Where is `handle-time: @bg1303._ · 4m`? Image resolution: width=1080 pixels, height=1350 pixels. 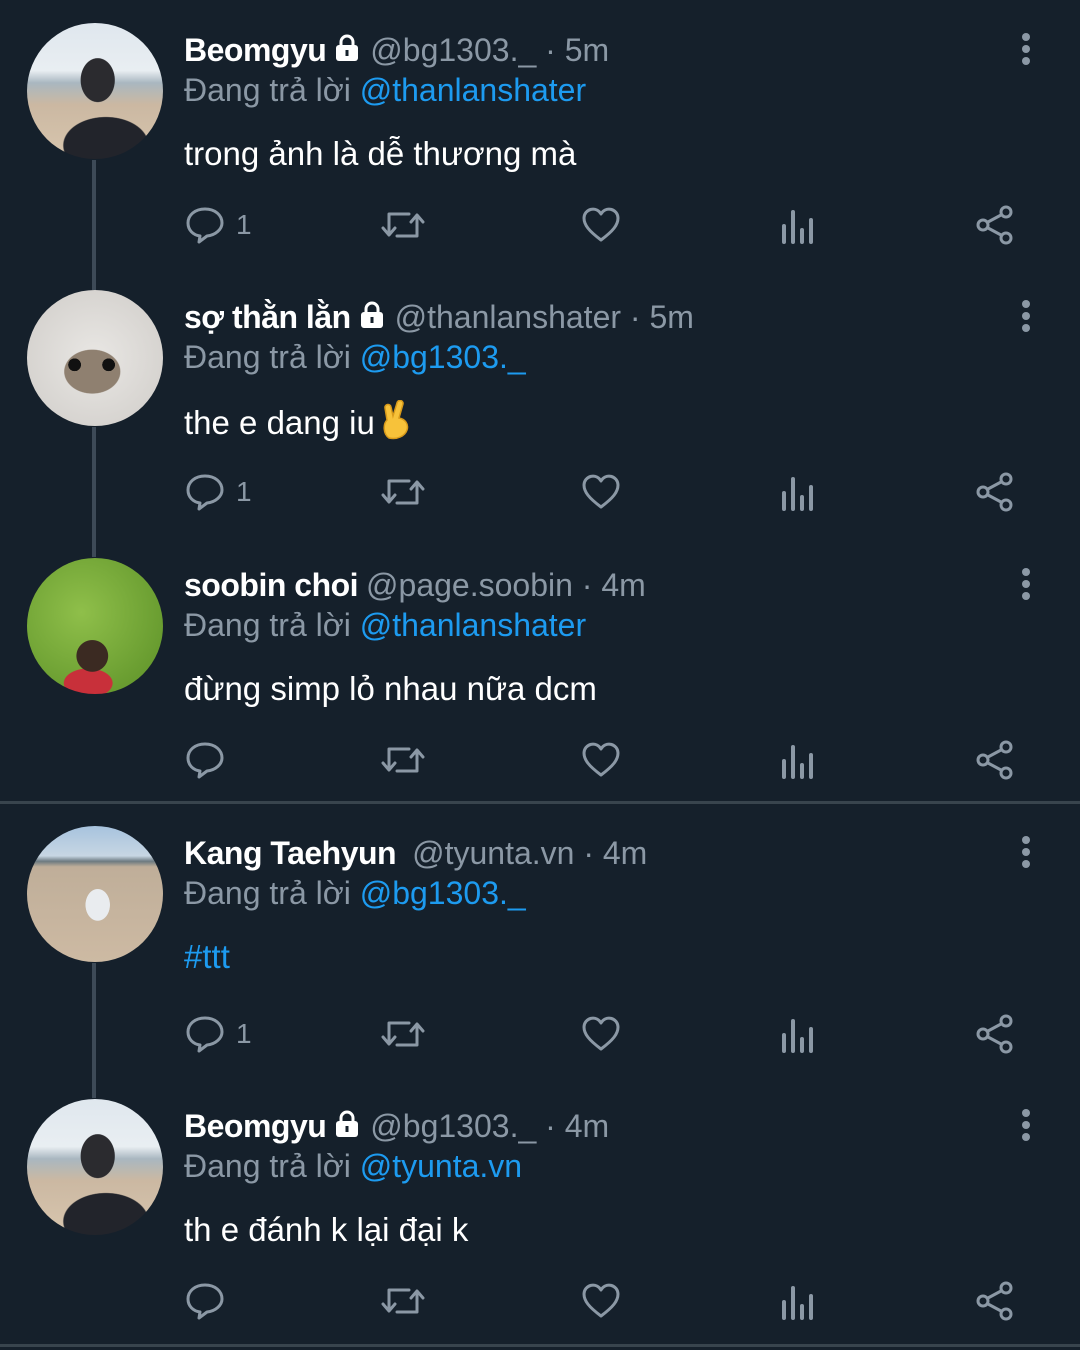 handle-time: @bg1303._ · 4m is located at coordinates (490, 1126).